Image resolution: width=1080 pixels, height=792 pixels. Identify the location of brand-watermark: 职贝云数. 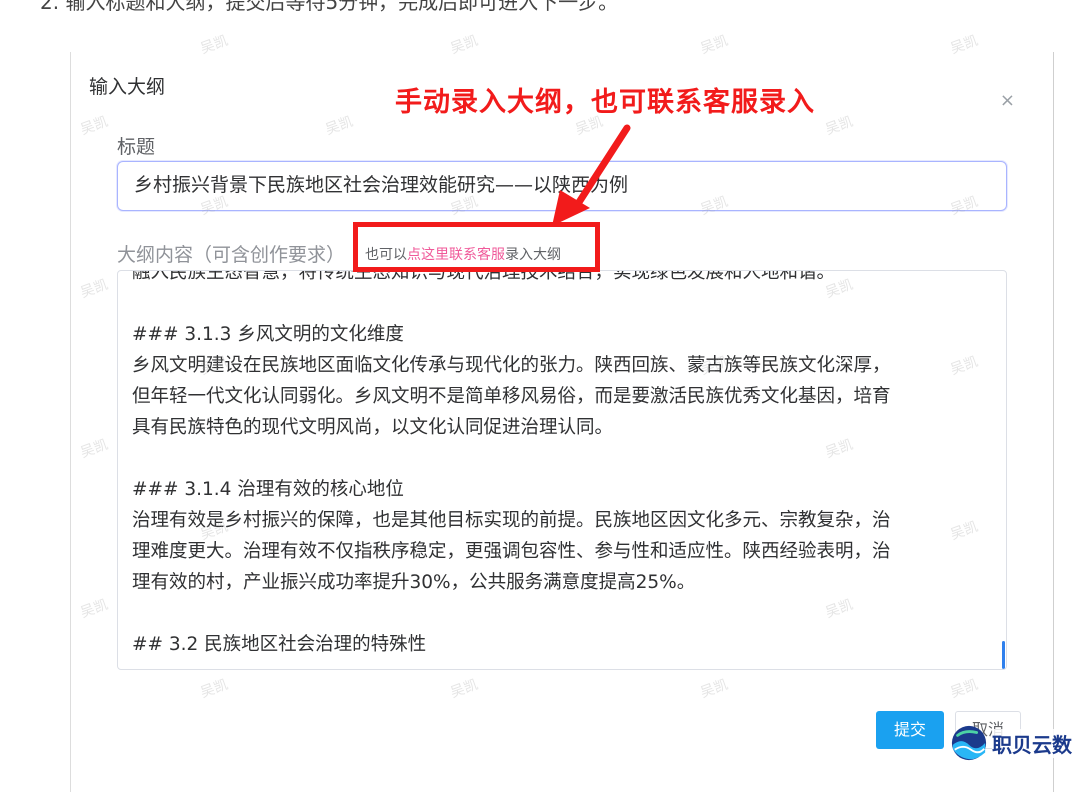
(1011, 743).